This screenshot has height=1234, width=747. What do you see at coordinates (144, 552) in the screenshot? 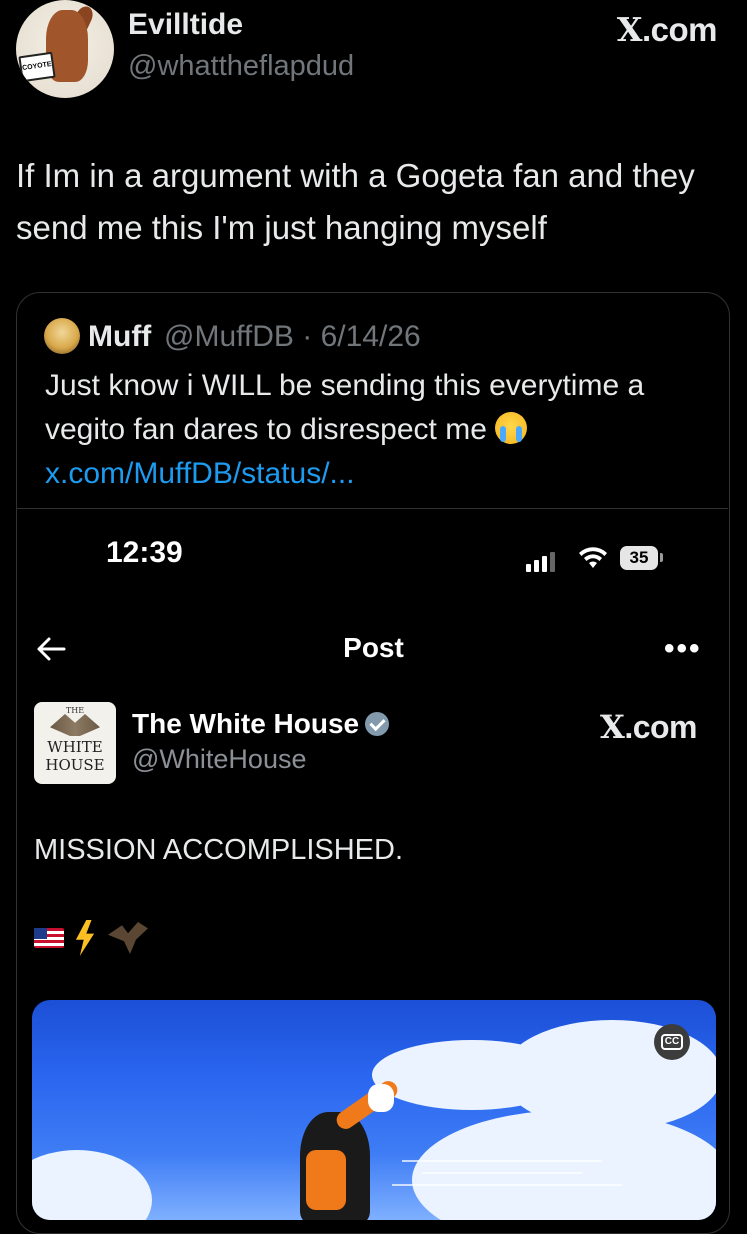
I see `status-bar-time: 12:39` at bounding box center [144, 552].